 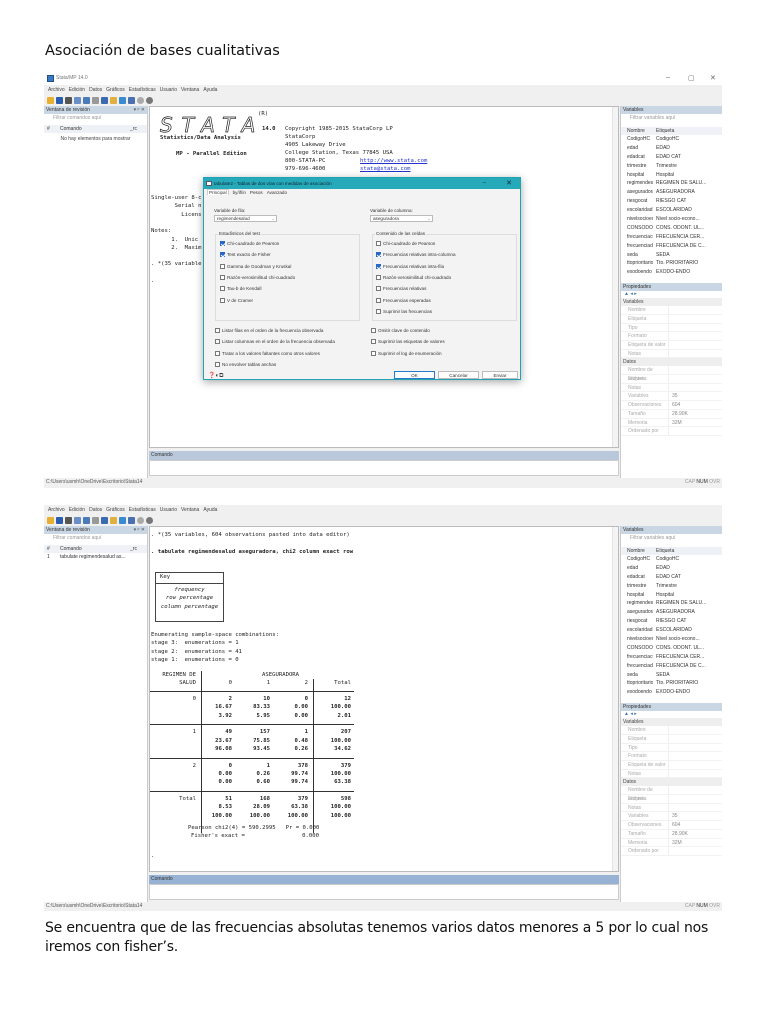 What do you see at coordinates (410, 266) in the screenshot?
I see `cell-checkbox-2: Frecuencias relativas intra-fila` at bounding box center [410, 266].